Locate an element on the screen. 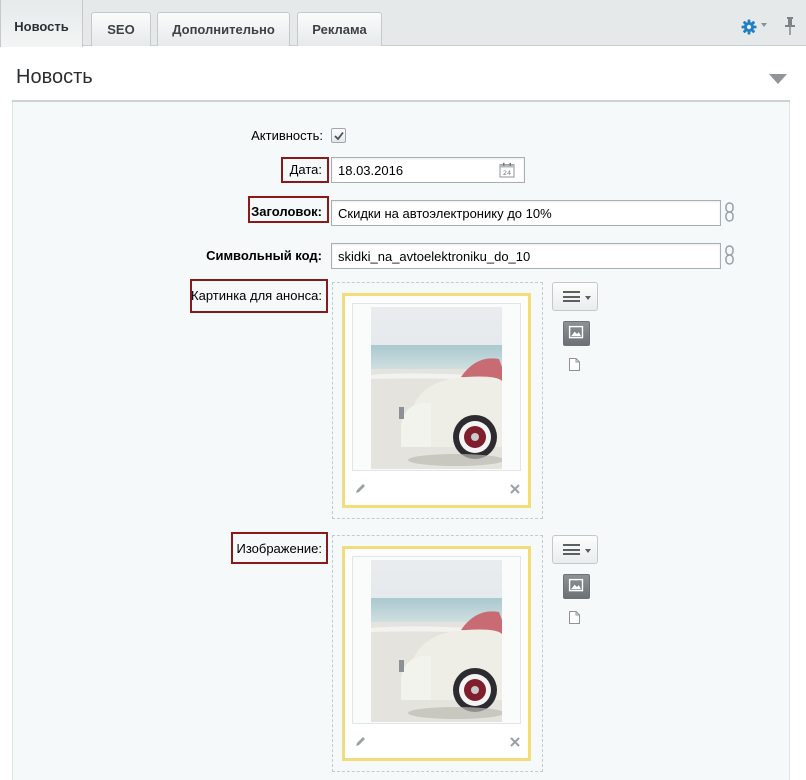  tab-label: Новость is located at coordinates (41, 26).